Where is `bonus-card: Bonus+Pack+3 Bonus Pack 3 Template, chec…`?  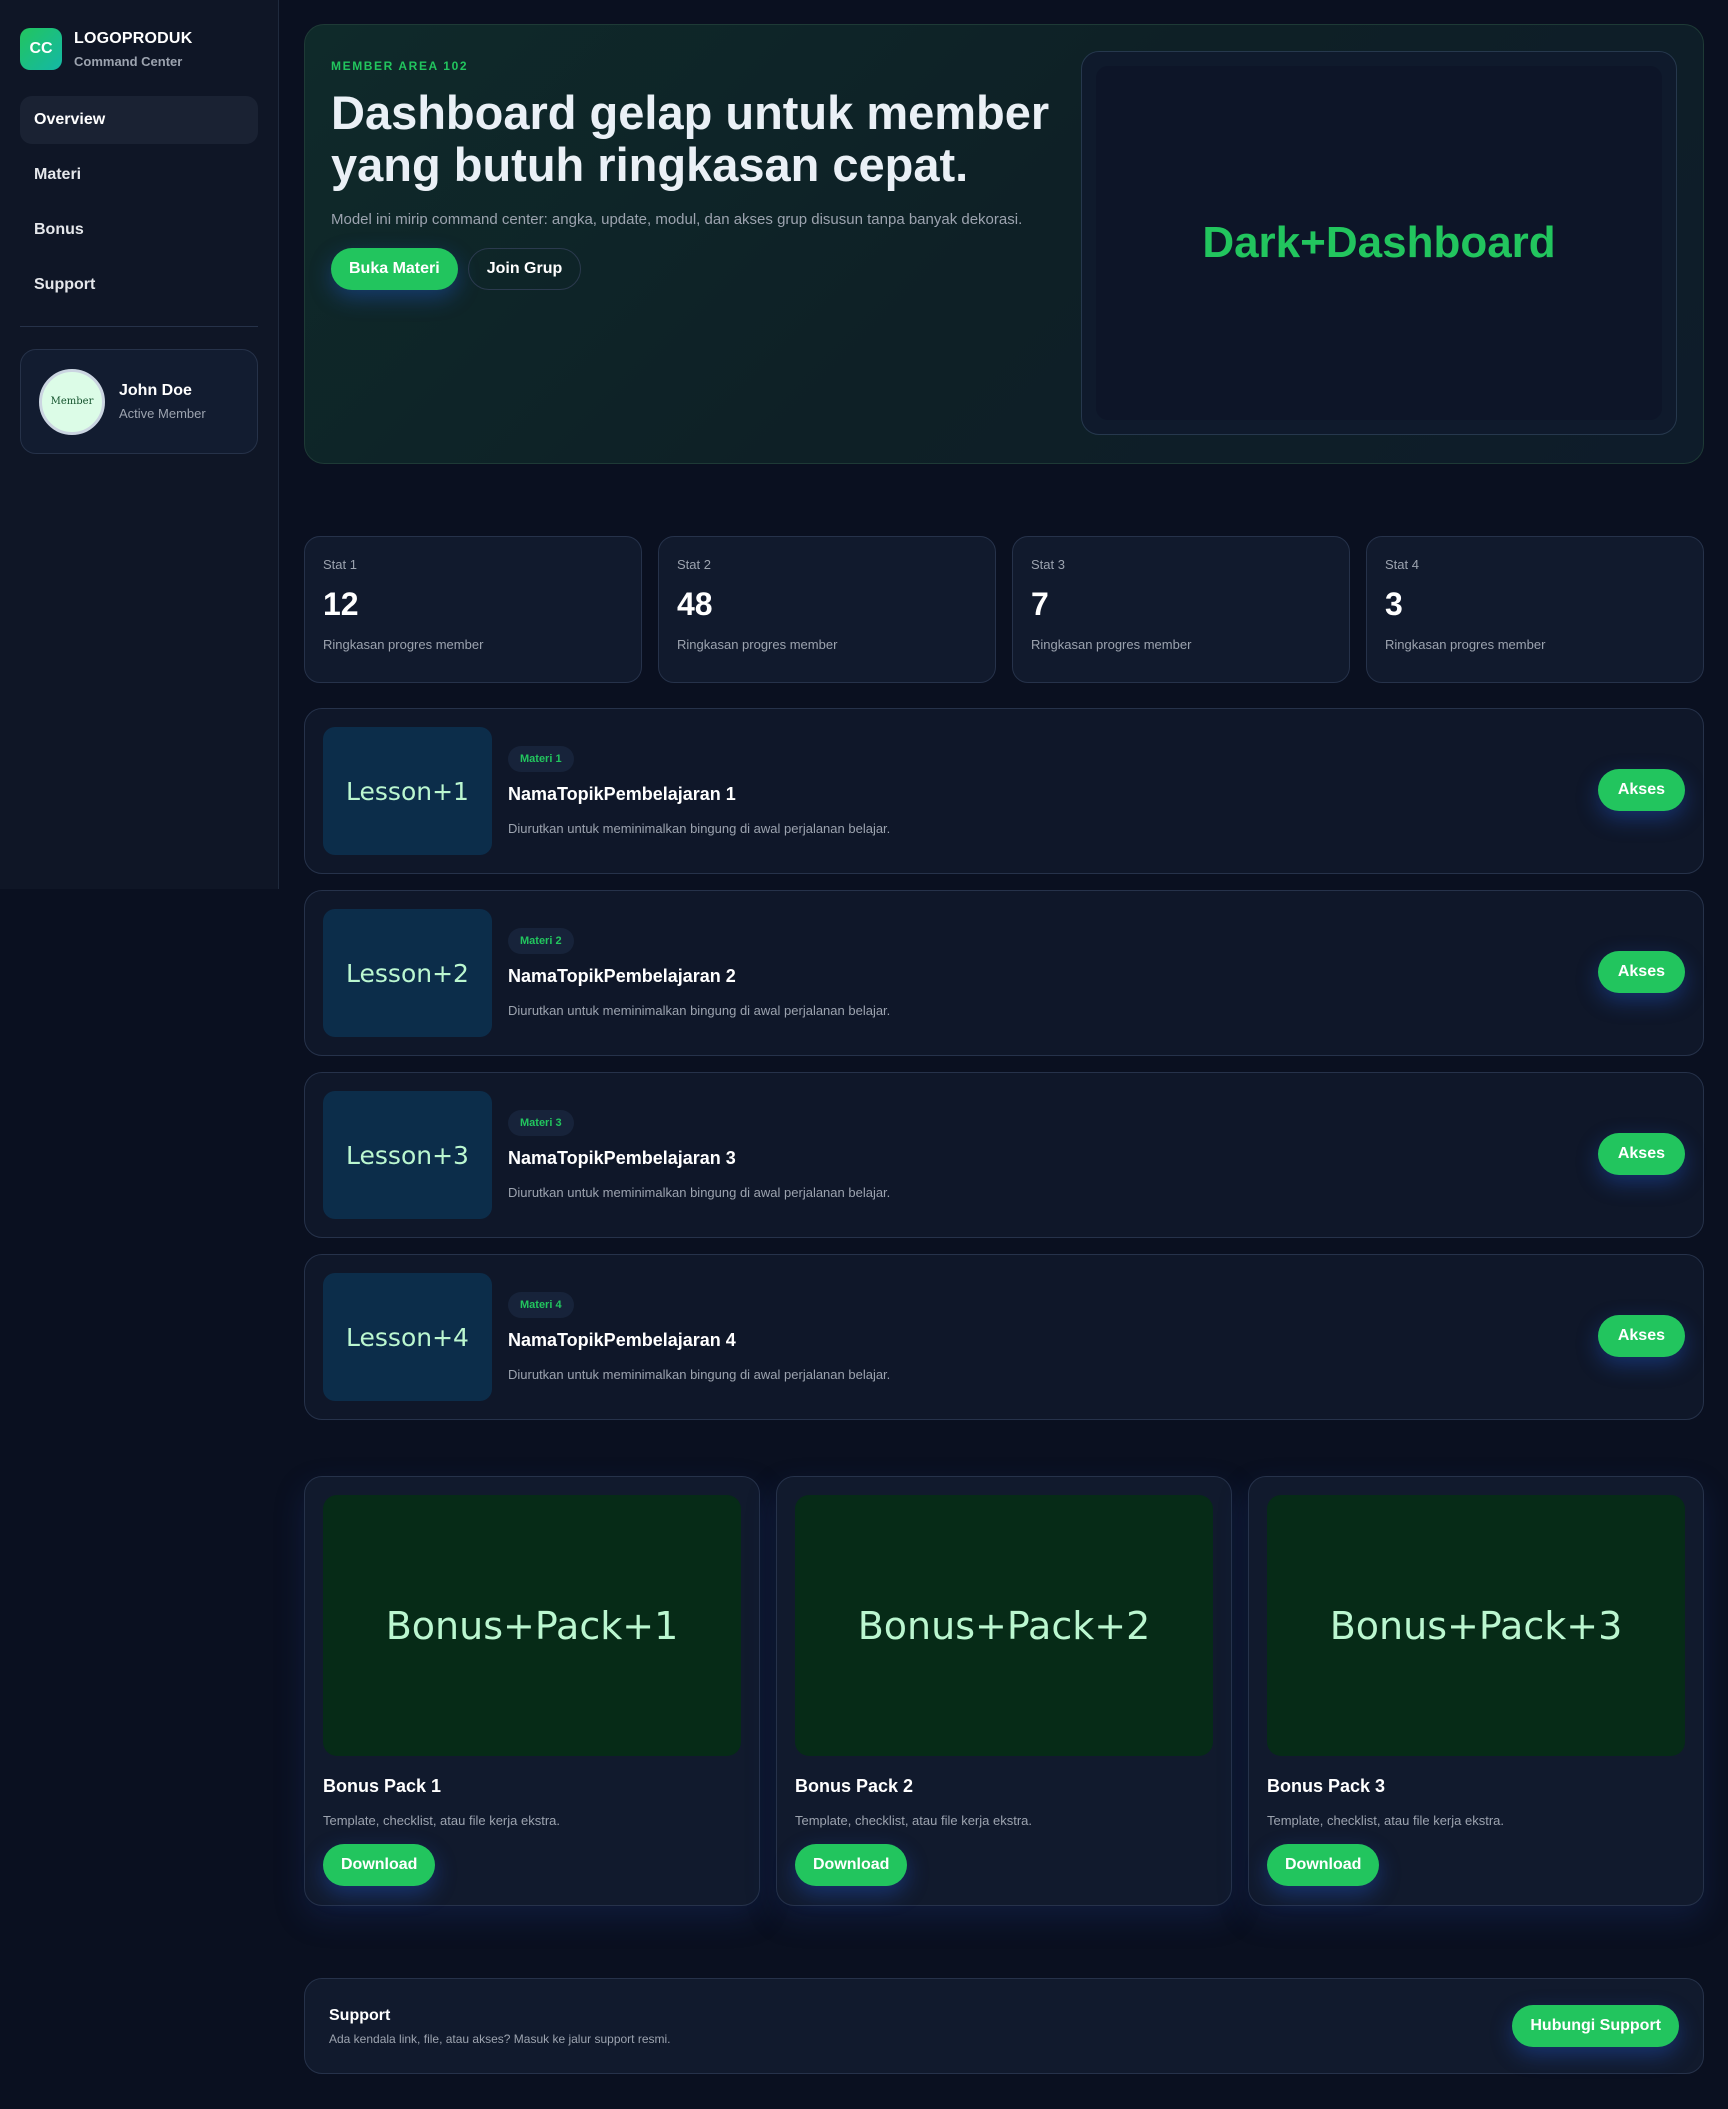 bonus-card: Bonus+Pack+3 Bonus Pack 3 Template, chec… is located at coordinates (1476, 1691).